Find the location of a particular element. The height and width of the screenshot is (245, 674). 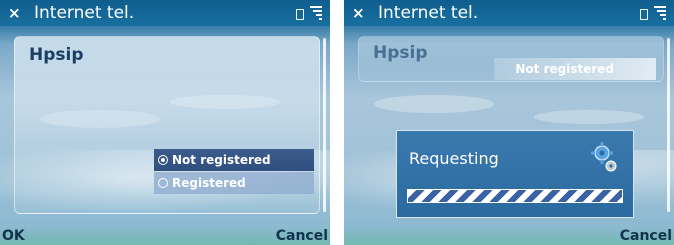

dialog-message: Requesting is located at coordinates (454, 158).